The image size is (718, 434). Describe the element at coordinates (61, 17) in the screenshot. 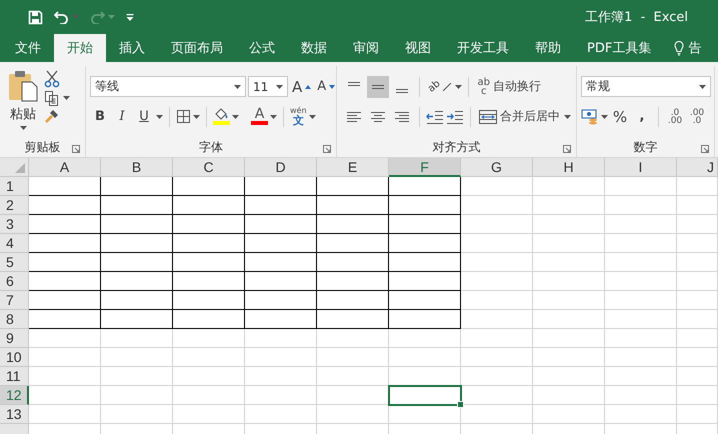

I see `undo-icon` at that location.